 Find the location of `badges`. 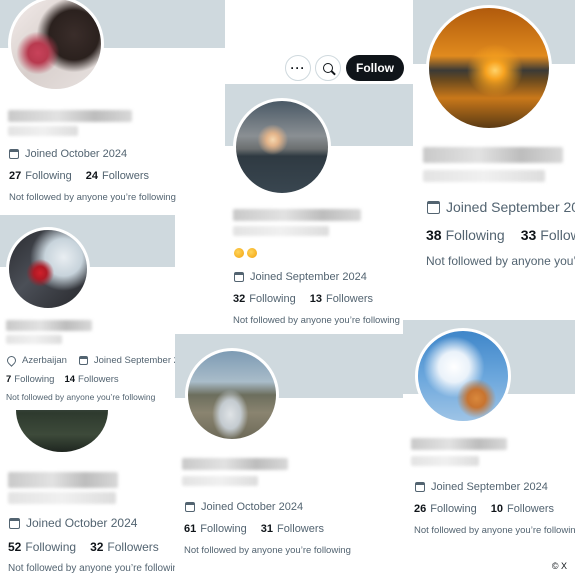

badges is located at coordinates (247, 253).